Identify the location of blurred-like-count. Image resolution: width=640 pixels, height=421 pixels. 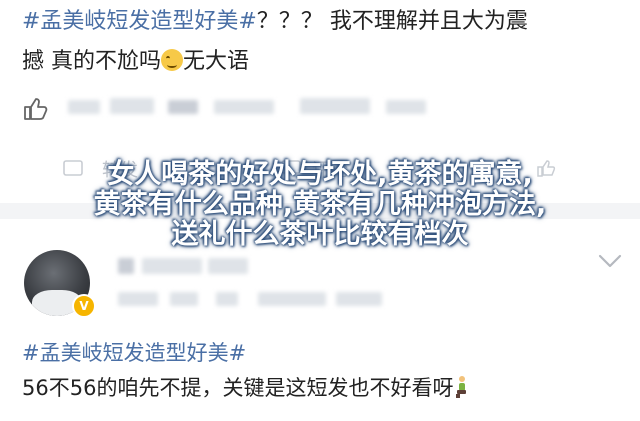
(84, 107).